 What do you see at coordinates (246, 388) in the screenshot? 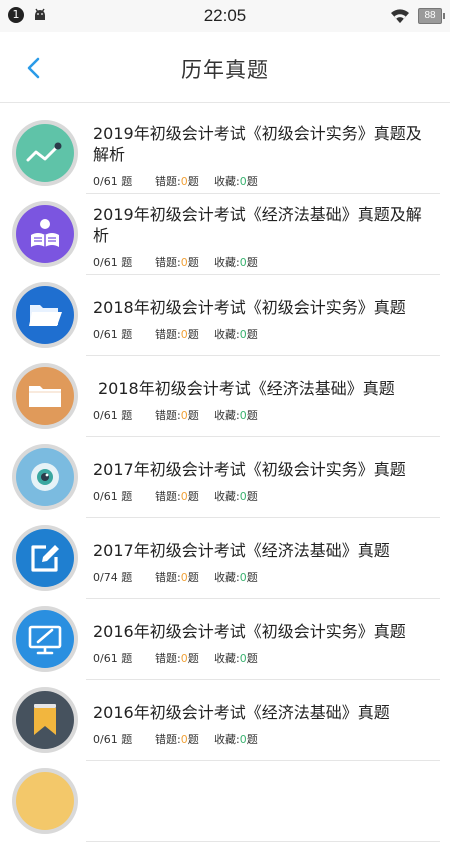
I see `item-title: 2018年初级会计考试《经济法基础》真题` at bounding box center [246, 388].